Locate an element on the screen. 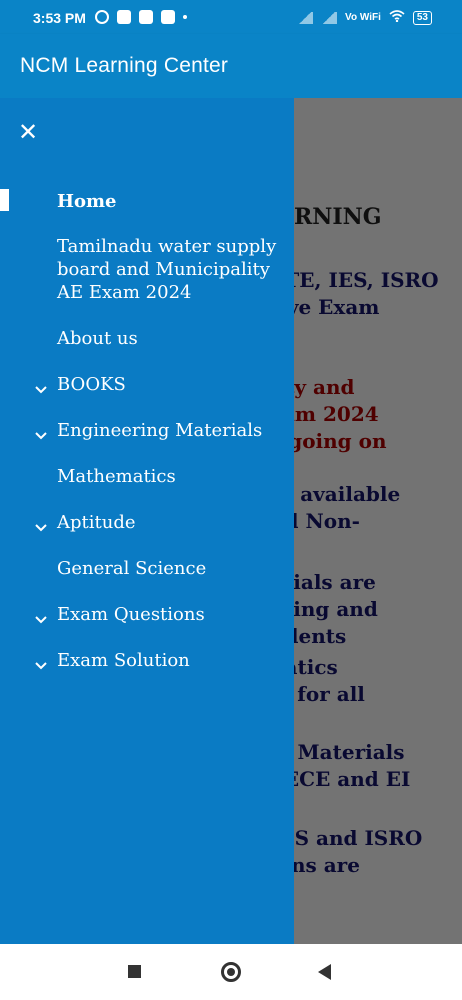 Image resolution: width=462 pixels, height=1000 pixels. system-icons: Vo WiFi 53 is located at coordinates (364, 17).